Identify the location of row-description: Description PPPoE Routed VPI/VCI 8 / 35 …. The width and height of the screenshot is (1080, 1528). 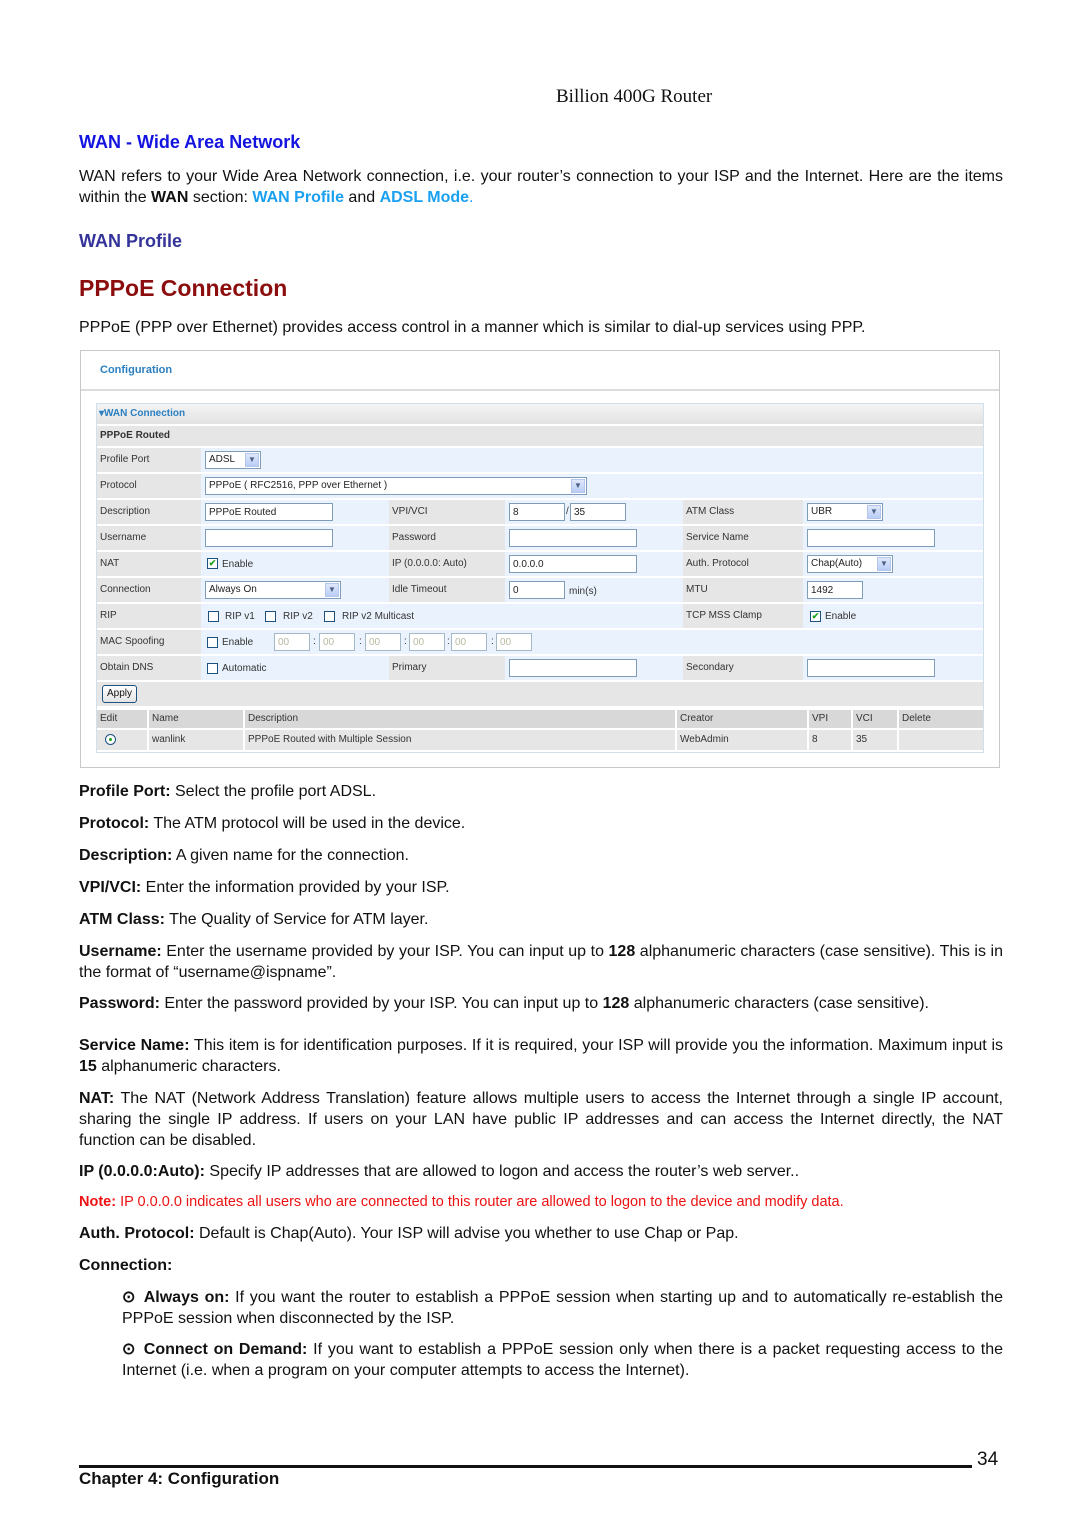
(540, 512).